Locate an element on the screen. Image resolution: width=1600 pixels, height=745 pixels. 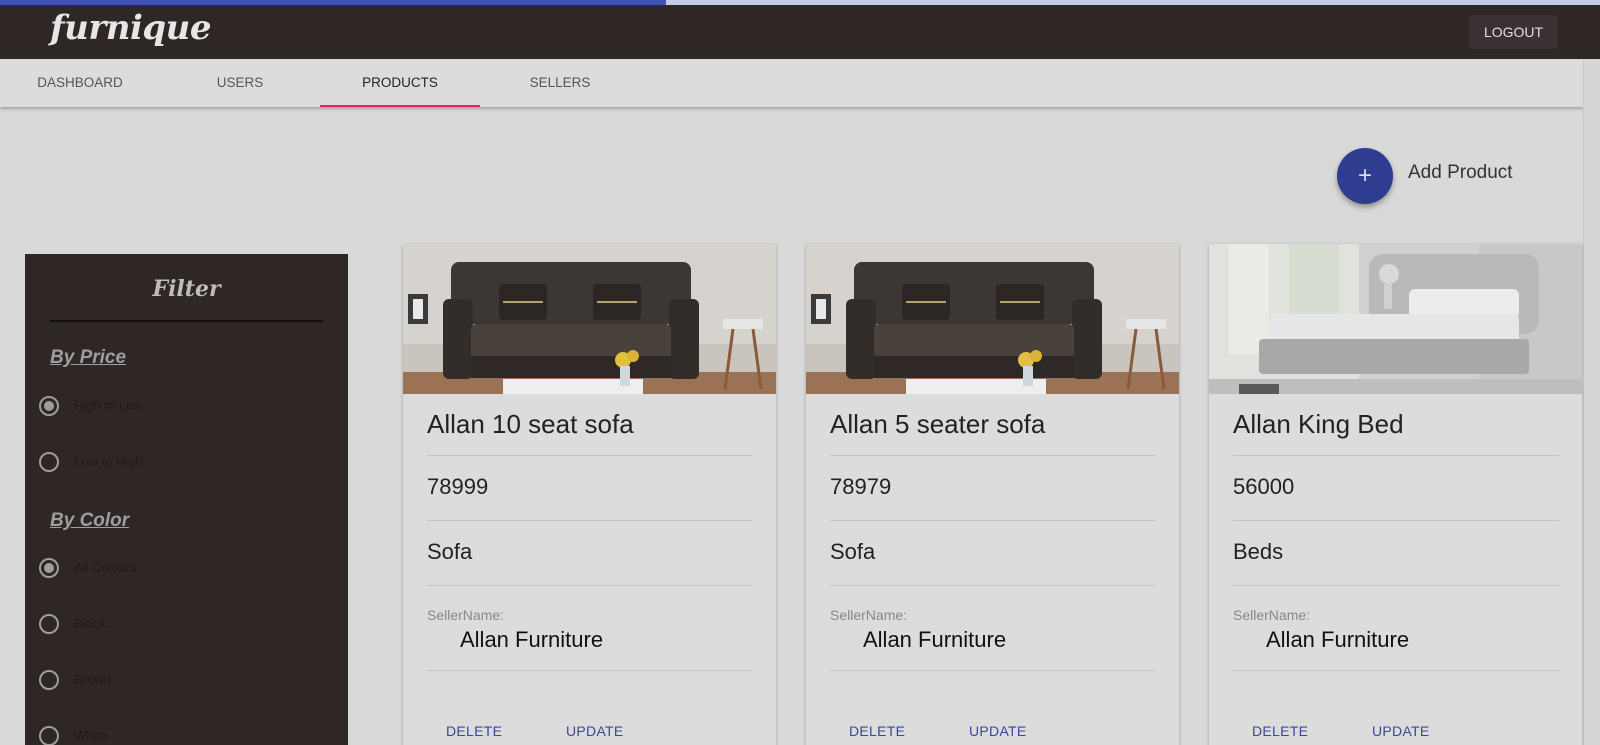
add-product-label: Add Product is located at coordinates (1460, 173).